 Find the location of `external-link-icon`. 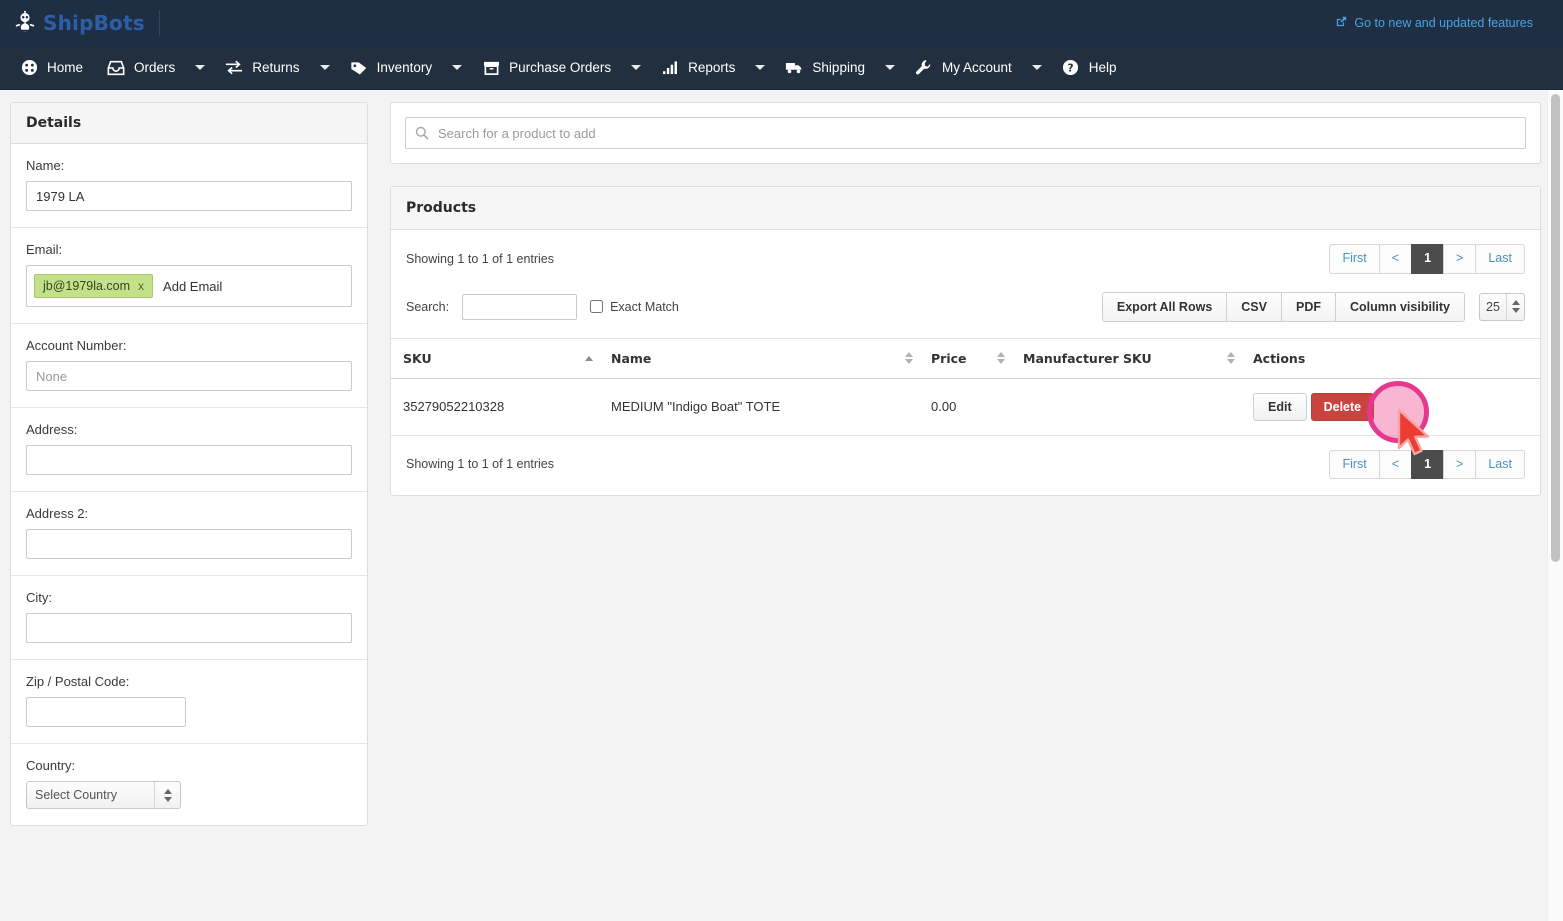

external-link-icon is located at coordinates (1341, 23).